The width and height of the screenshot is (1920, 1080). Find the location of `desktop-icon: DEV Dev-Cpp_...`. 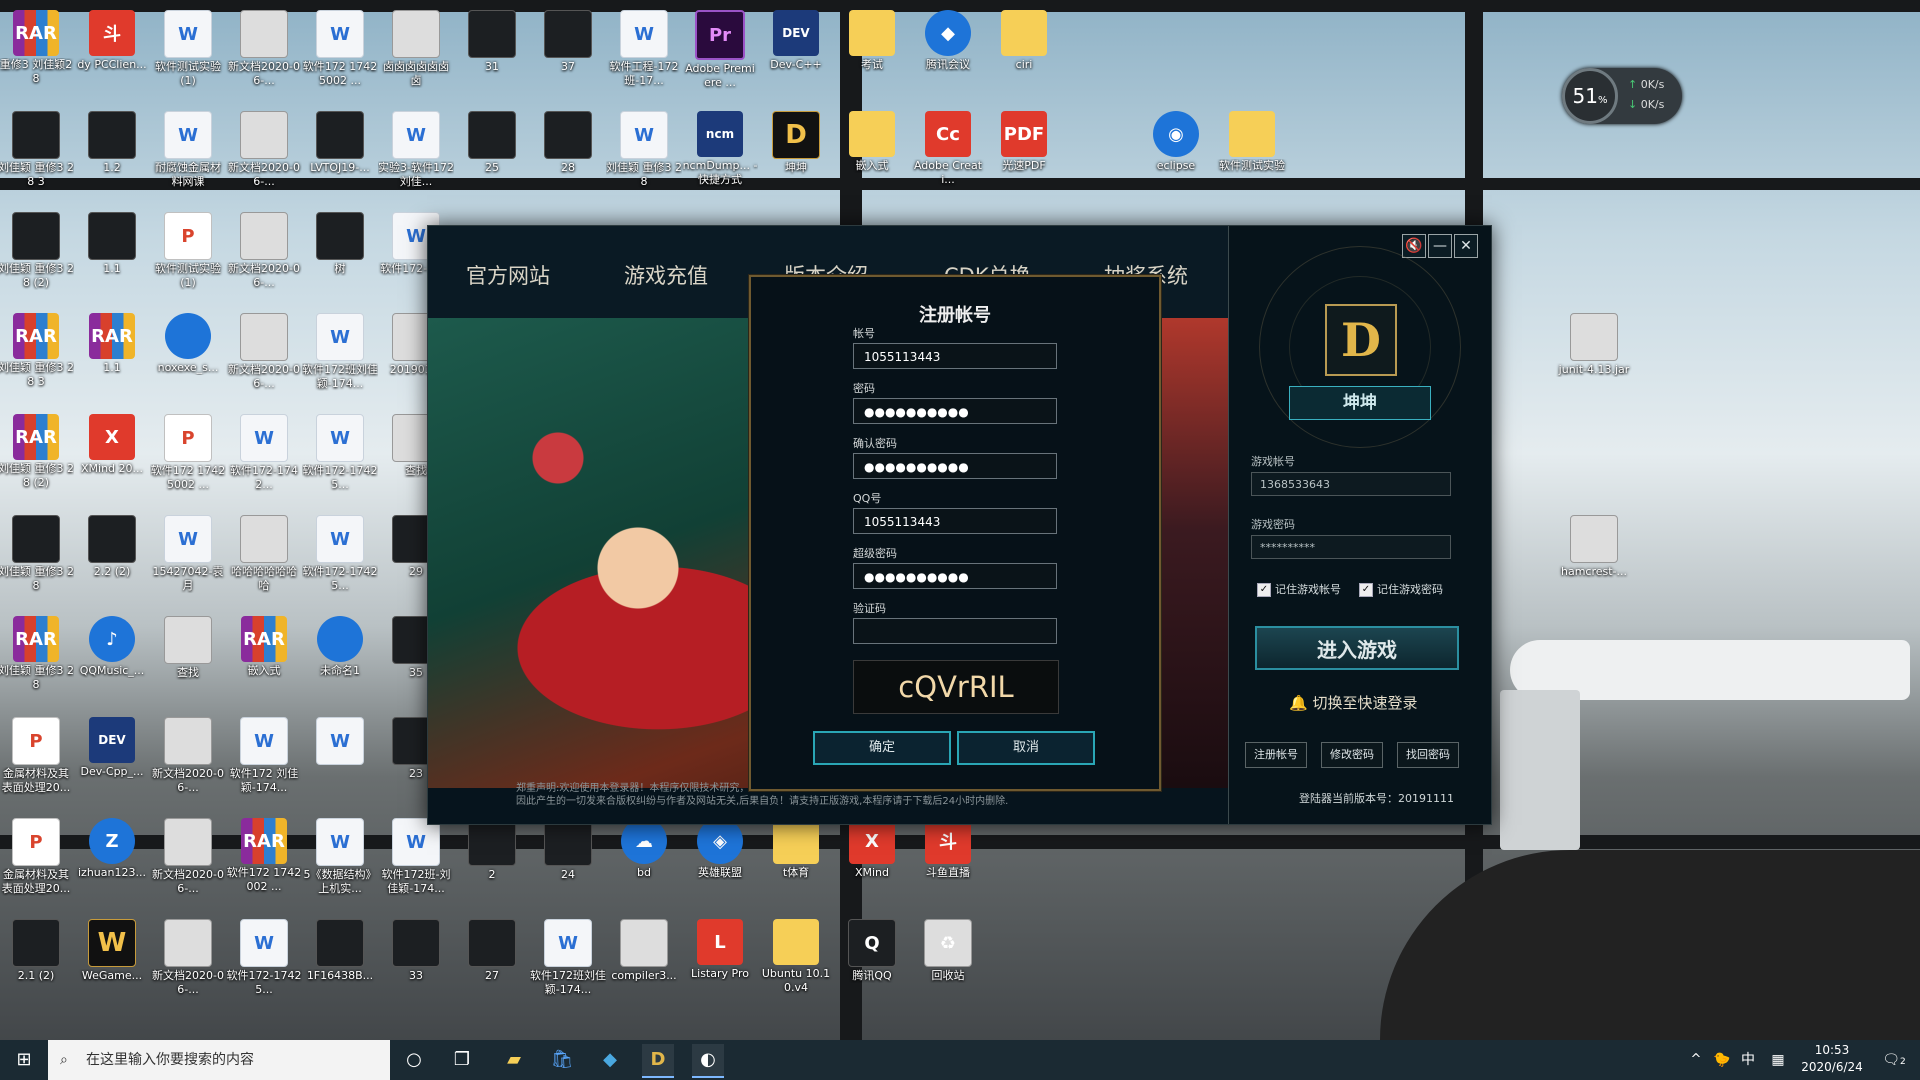

desktop-icon: DEV Dev-Cpp_... is located at coordinates (112, 761).